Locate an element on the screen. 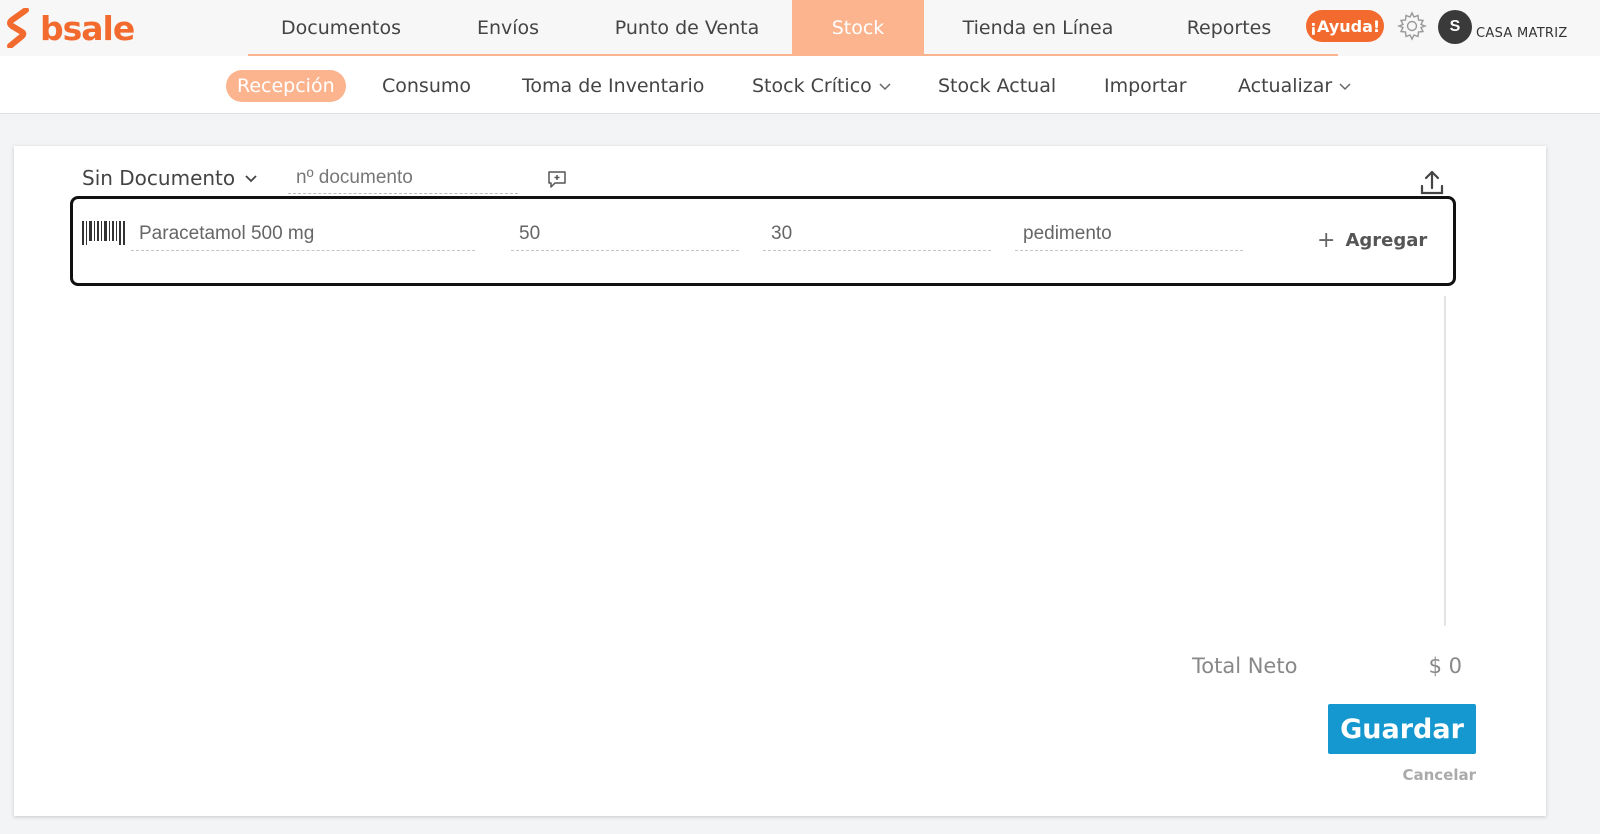  scroll-track is located at coordinates (1445, 461).